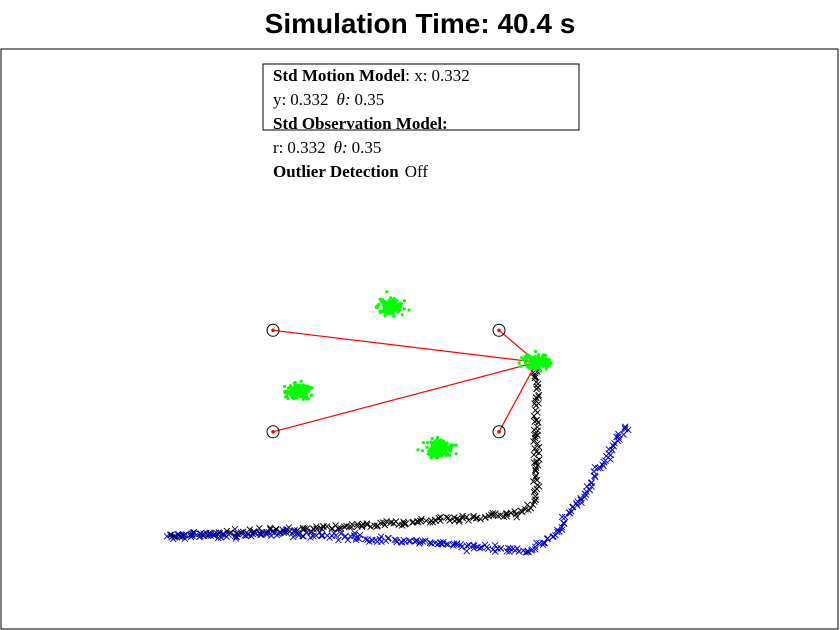 This screenshot has height=630, width=840. I want to click on legend-line-motion: Std Motion Model: x: 0.332, so click(371, 75).